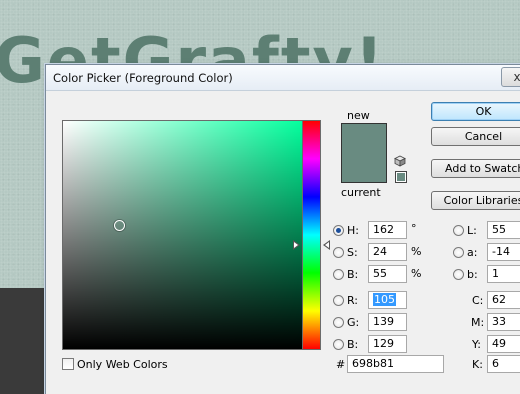 The height and width of the screenshot is (394, 520). I want to click on yellow-label: Y:, so click(476, 344).